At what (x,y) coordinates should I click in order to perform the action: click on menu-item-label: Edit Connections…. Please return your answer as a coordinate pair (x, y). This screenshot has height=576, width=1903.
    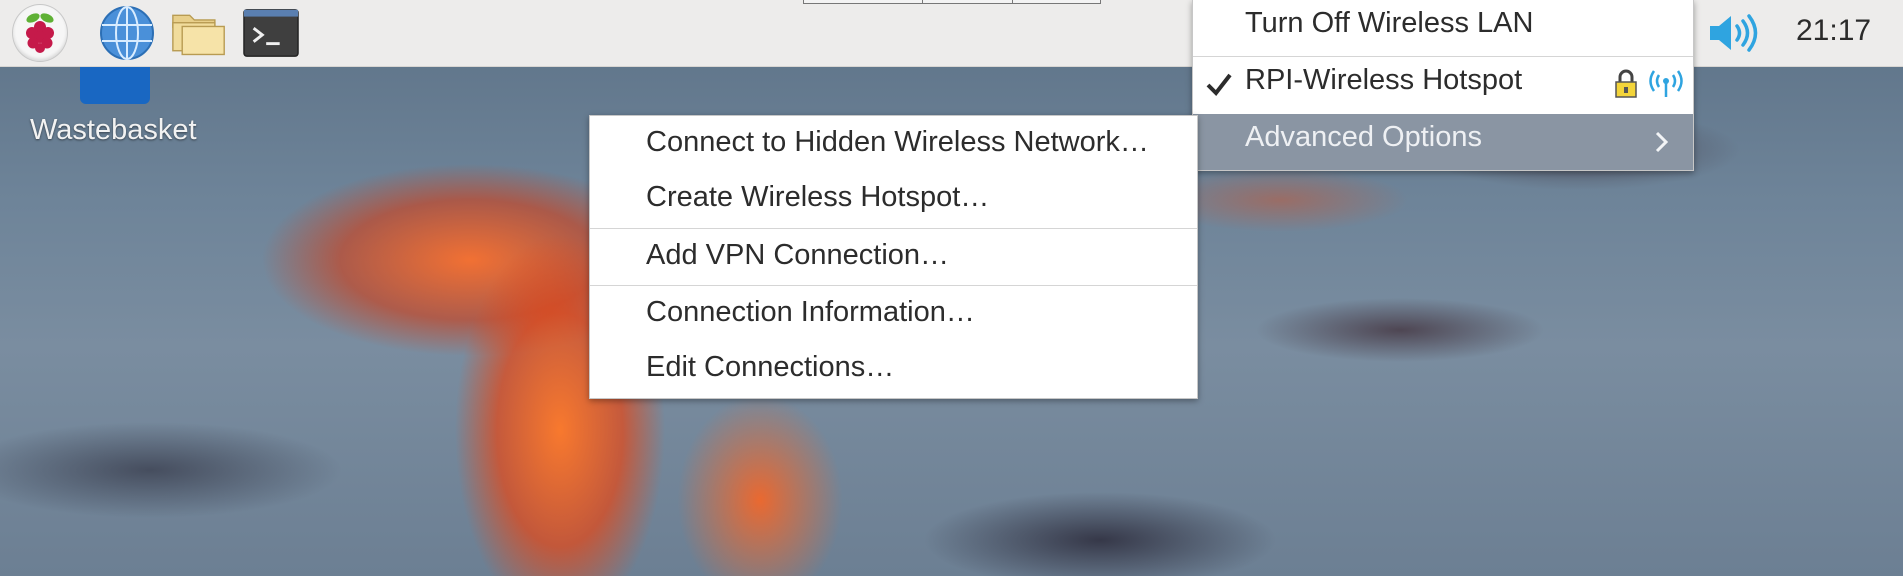
    Looking at the image, I should click on (770, 367).